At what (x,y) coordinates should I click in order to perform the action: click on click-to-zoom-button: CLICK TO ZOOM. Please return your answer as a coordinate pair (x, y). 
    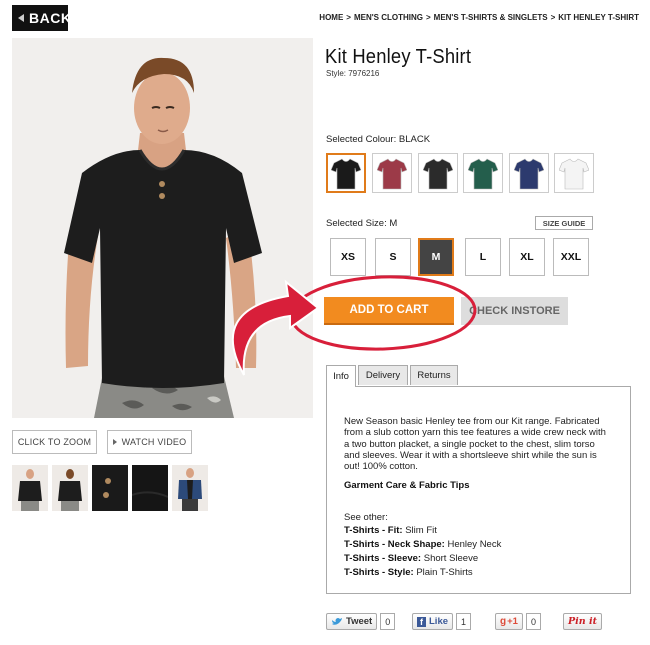
    Looking at the image, I should click on (54, 442).